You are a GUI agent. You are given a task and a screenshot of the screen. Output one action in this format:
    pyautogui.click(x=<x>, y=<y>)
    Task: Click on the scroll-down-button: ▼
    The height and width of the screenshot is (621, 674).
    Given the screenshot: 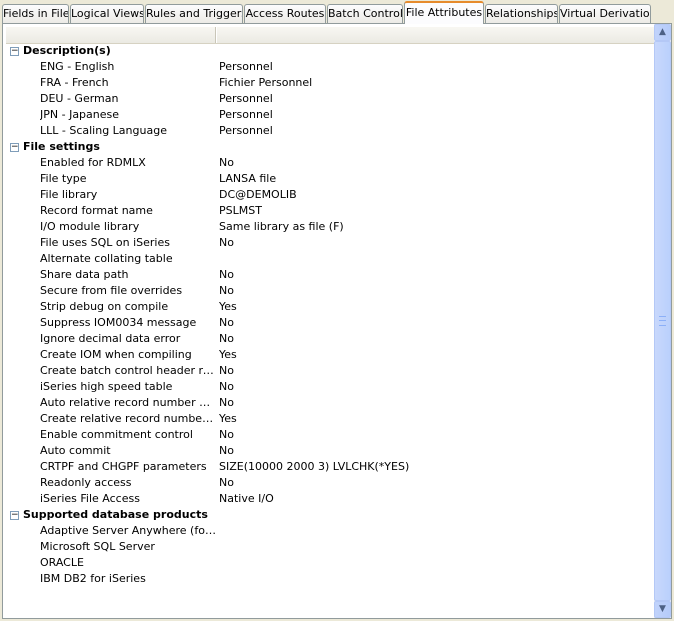 What is the action you would take?
    pyautogui.click(x=662, y=609)
    